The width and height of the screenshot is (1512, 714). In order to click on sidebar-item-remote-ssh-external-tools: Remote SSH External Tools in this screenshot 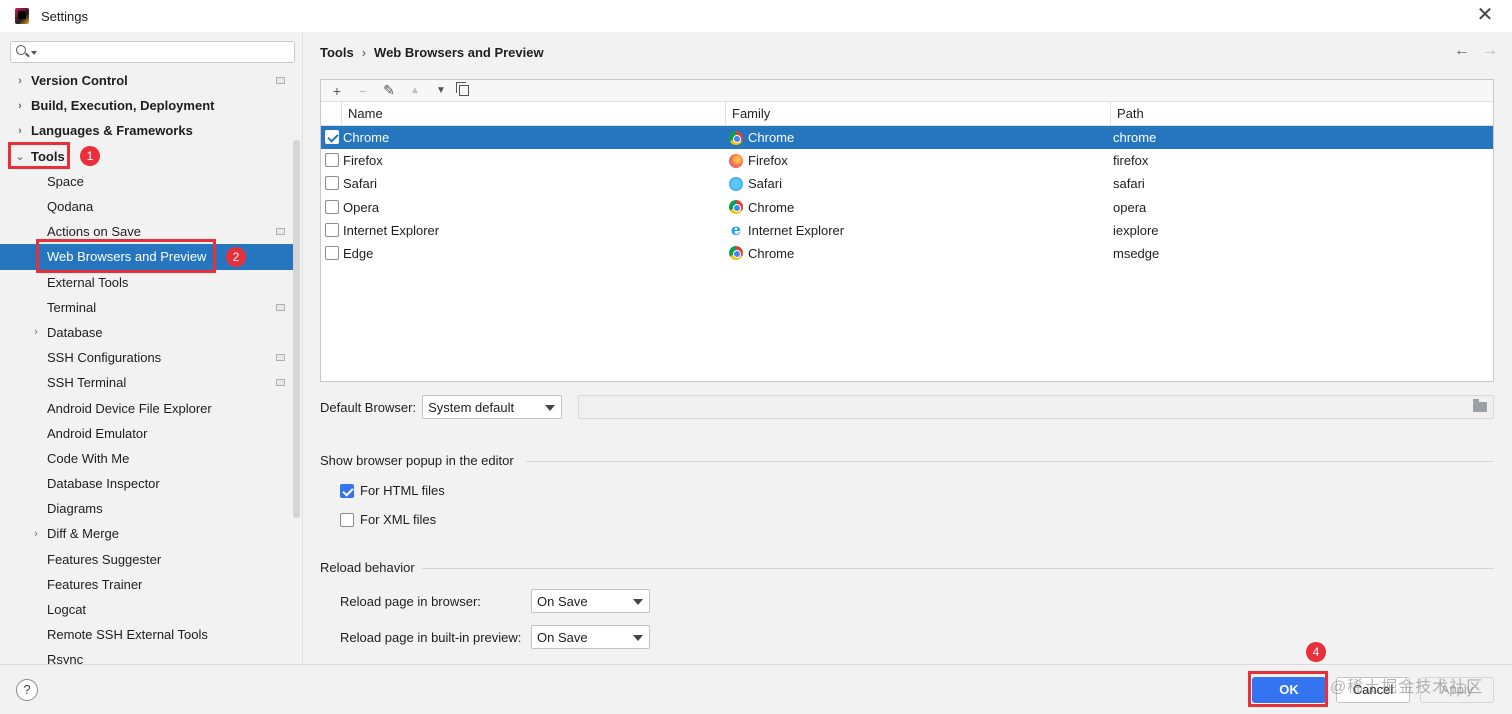, I will do `click(146, 634)`.